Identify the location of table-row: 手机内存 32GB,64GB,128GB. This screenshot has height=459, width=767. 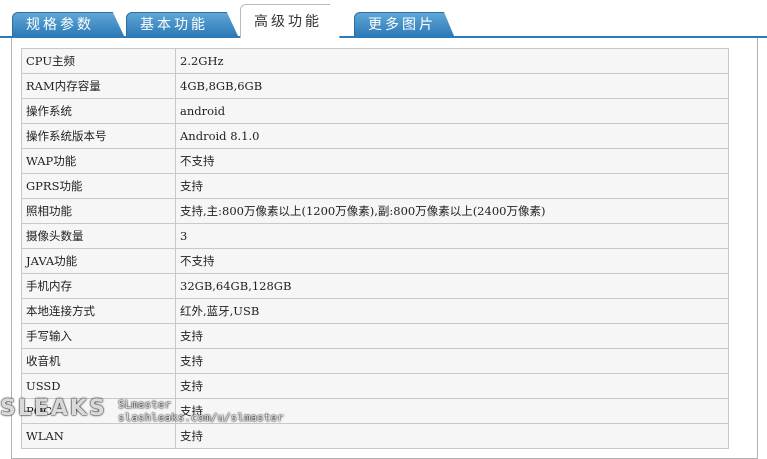
(375, 286).